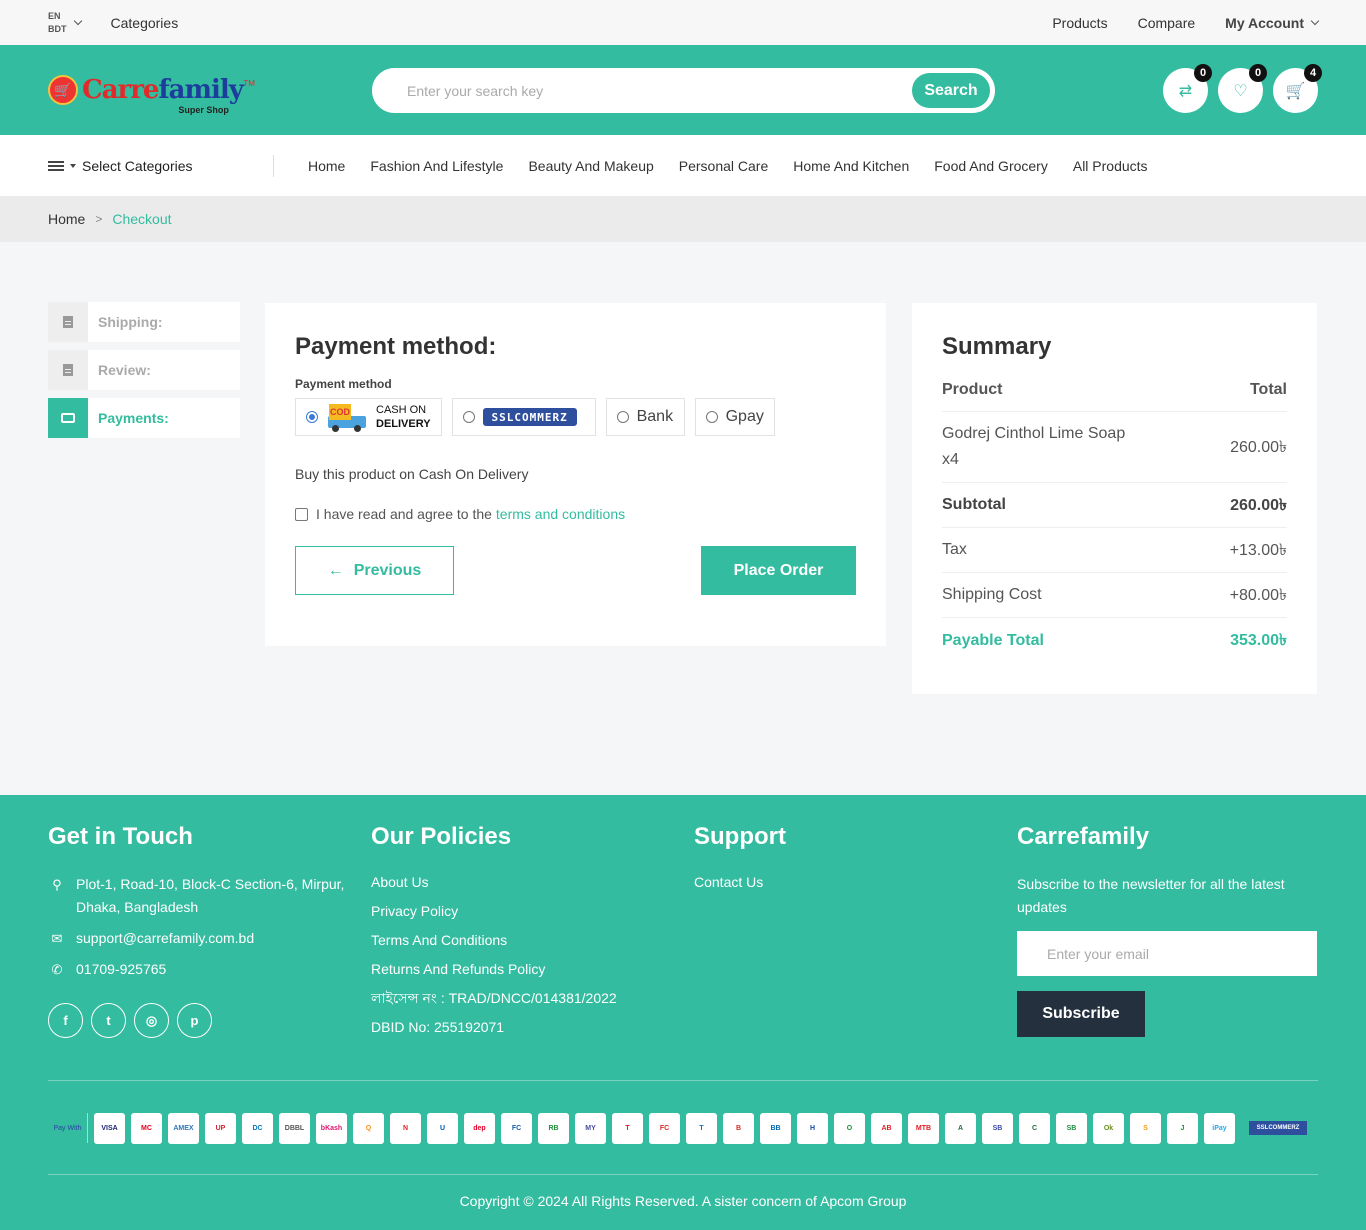 The width and height of the screenshot is (1366, 1230). What do you see at coordinates (343, 384) in the screenshot?
I see `payment-subtitle: Payment method` at bounding box center [343, 384].